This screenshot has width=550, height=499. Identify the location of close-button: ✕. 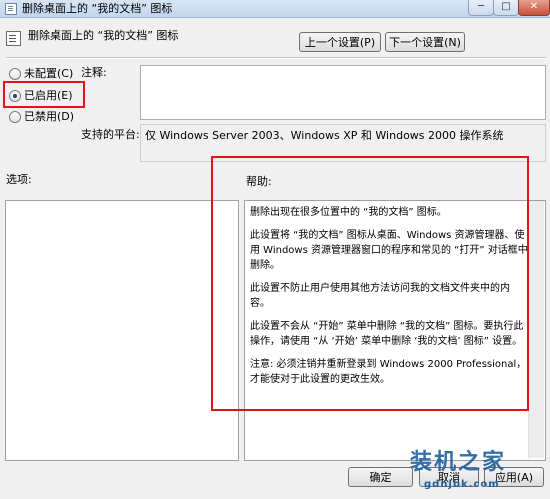
(534, 8).